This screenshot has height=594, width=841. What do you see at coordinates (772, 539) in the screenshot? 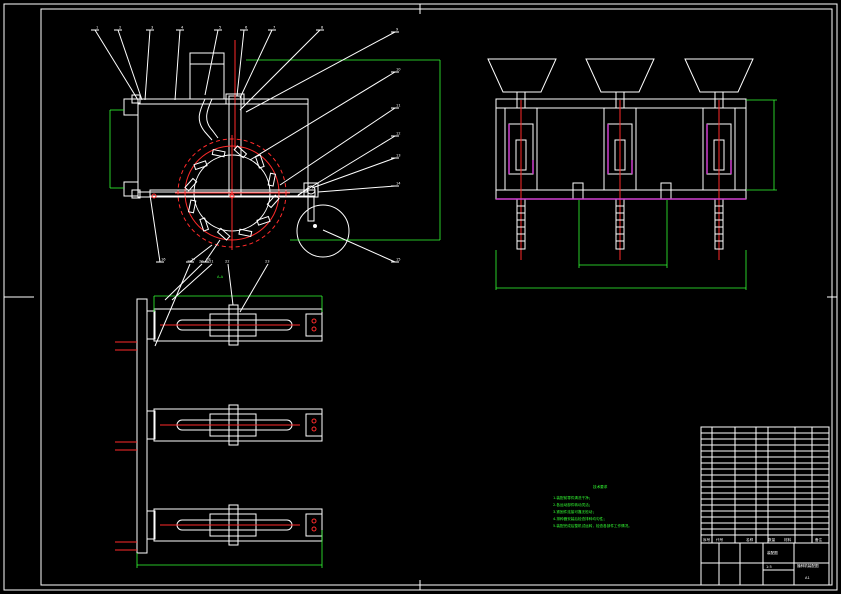
I see `bom-header-qty: 数量` at bounding box center [772, 539].